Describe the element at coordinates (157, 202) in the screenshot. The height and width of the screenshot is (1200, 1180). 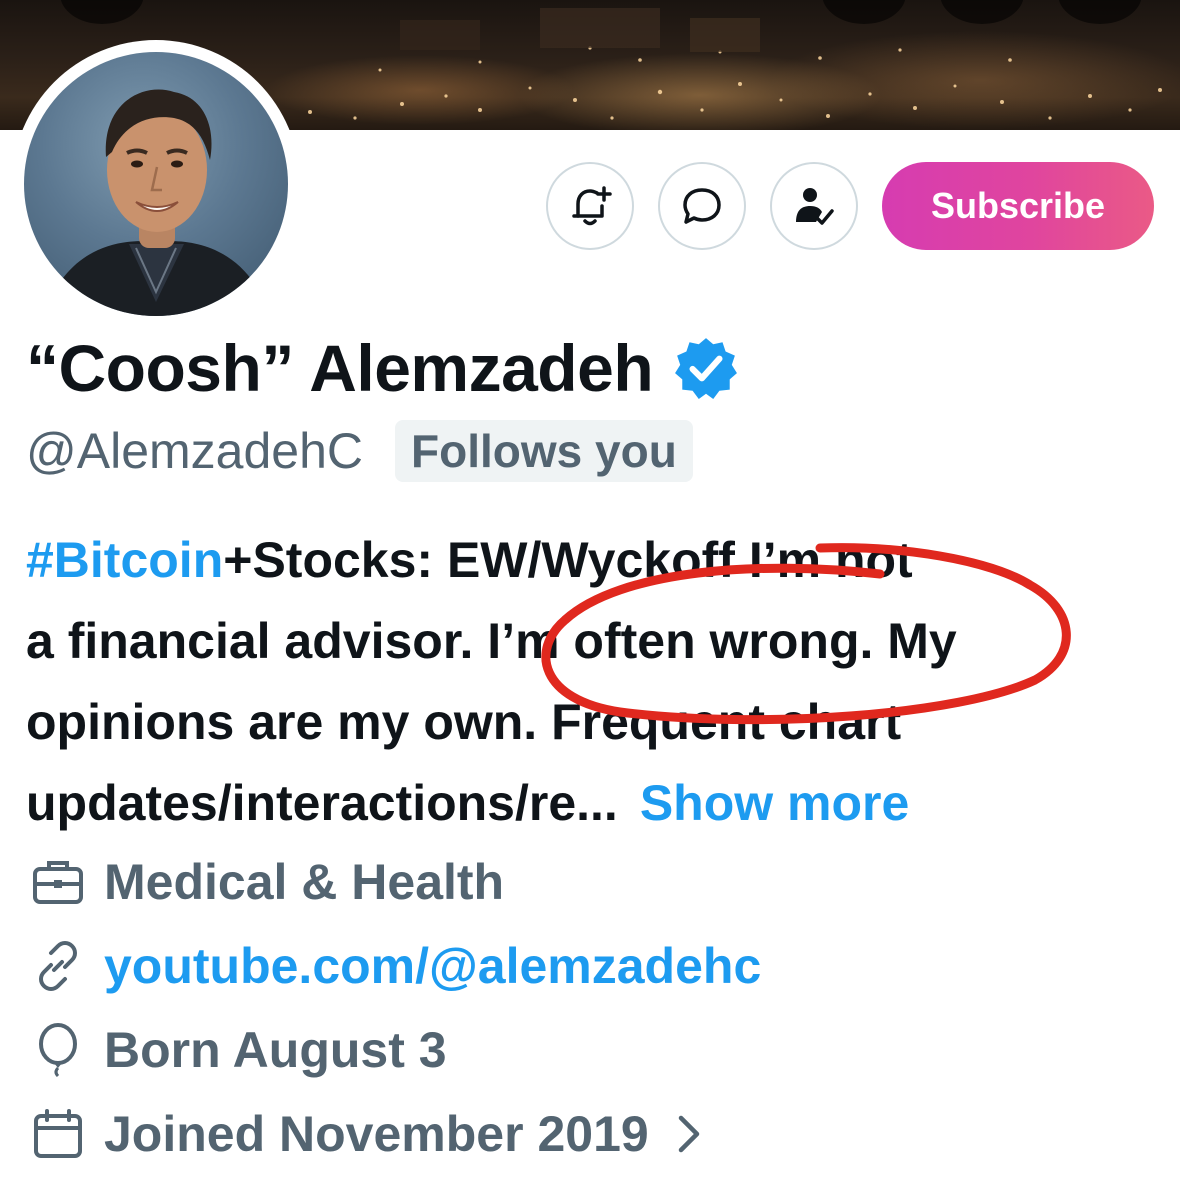
I see `avatar-portrait` at that location.